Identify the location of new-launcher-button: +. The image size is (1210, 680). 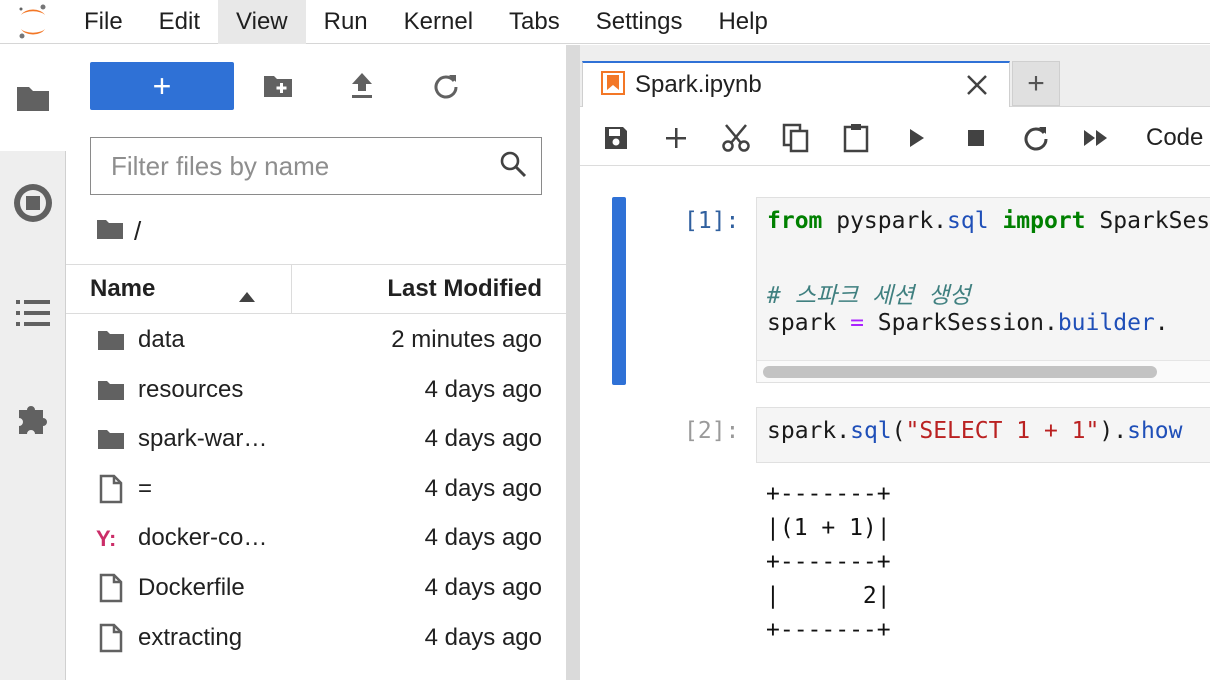
(162, 86).